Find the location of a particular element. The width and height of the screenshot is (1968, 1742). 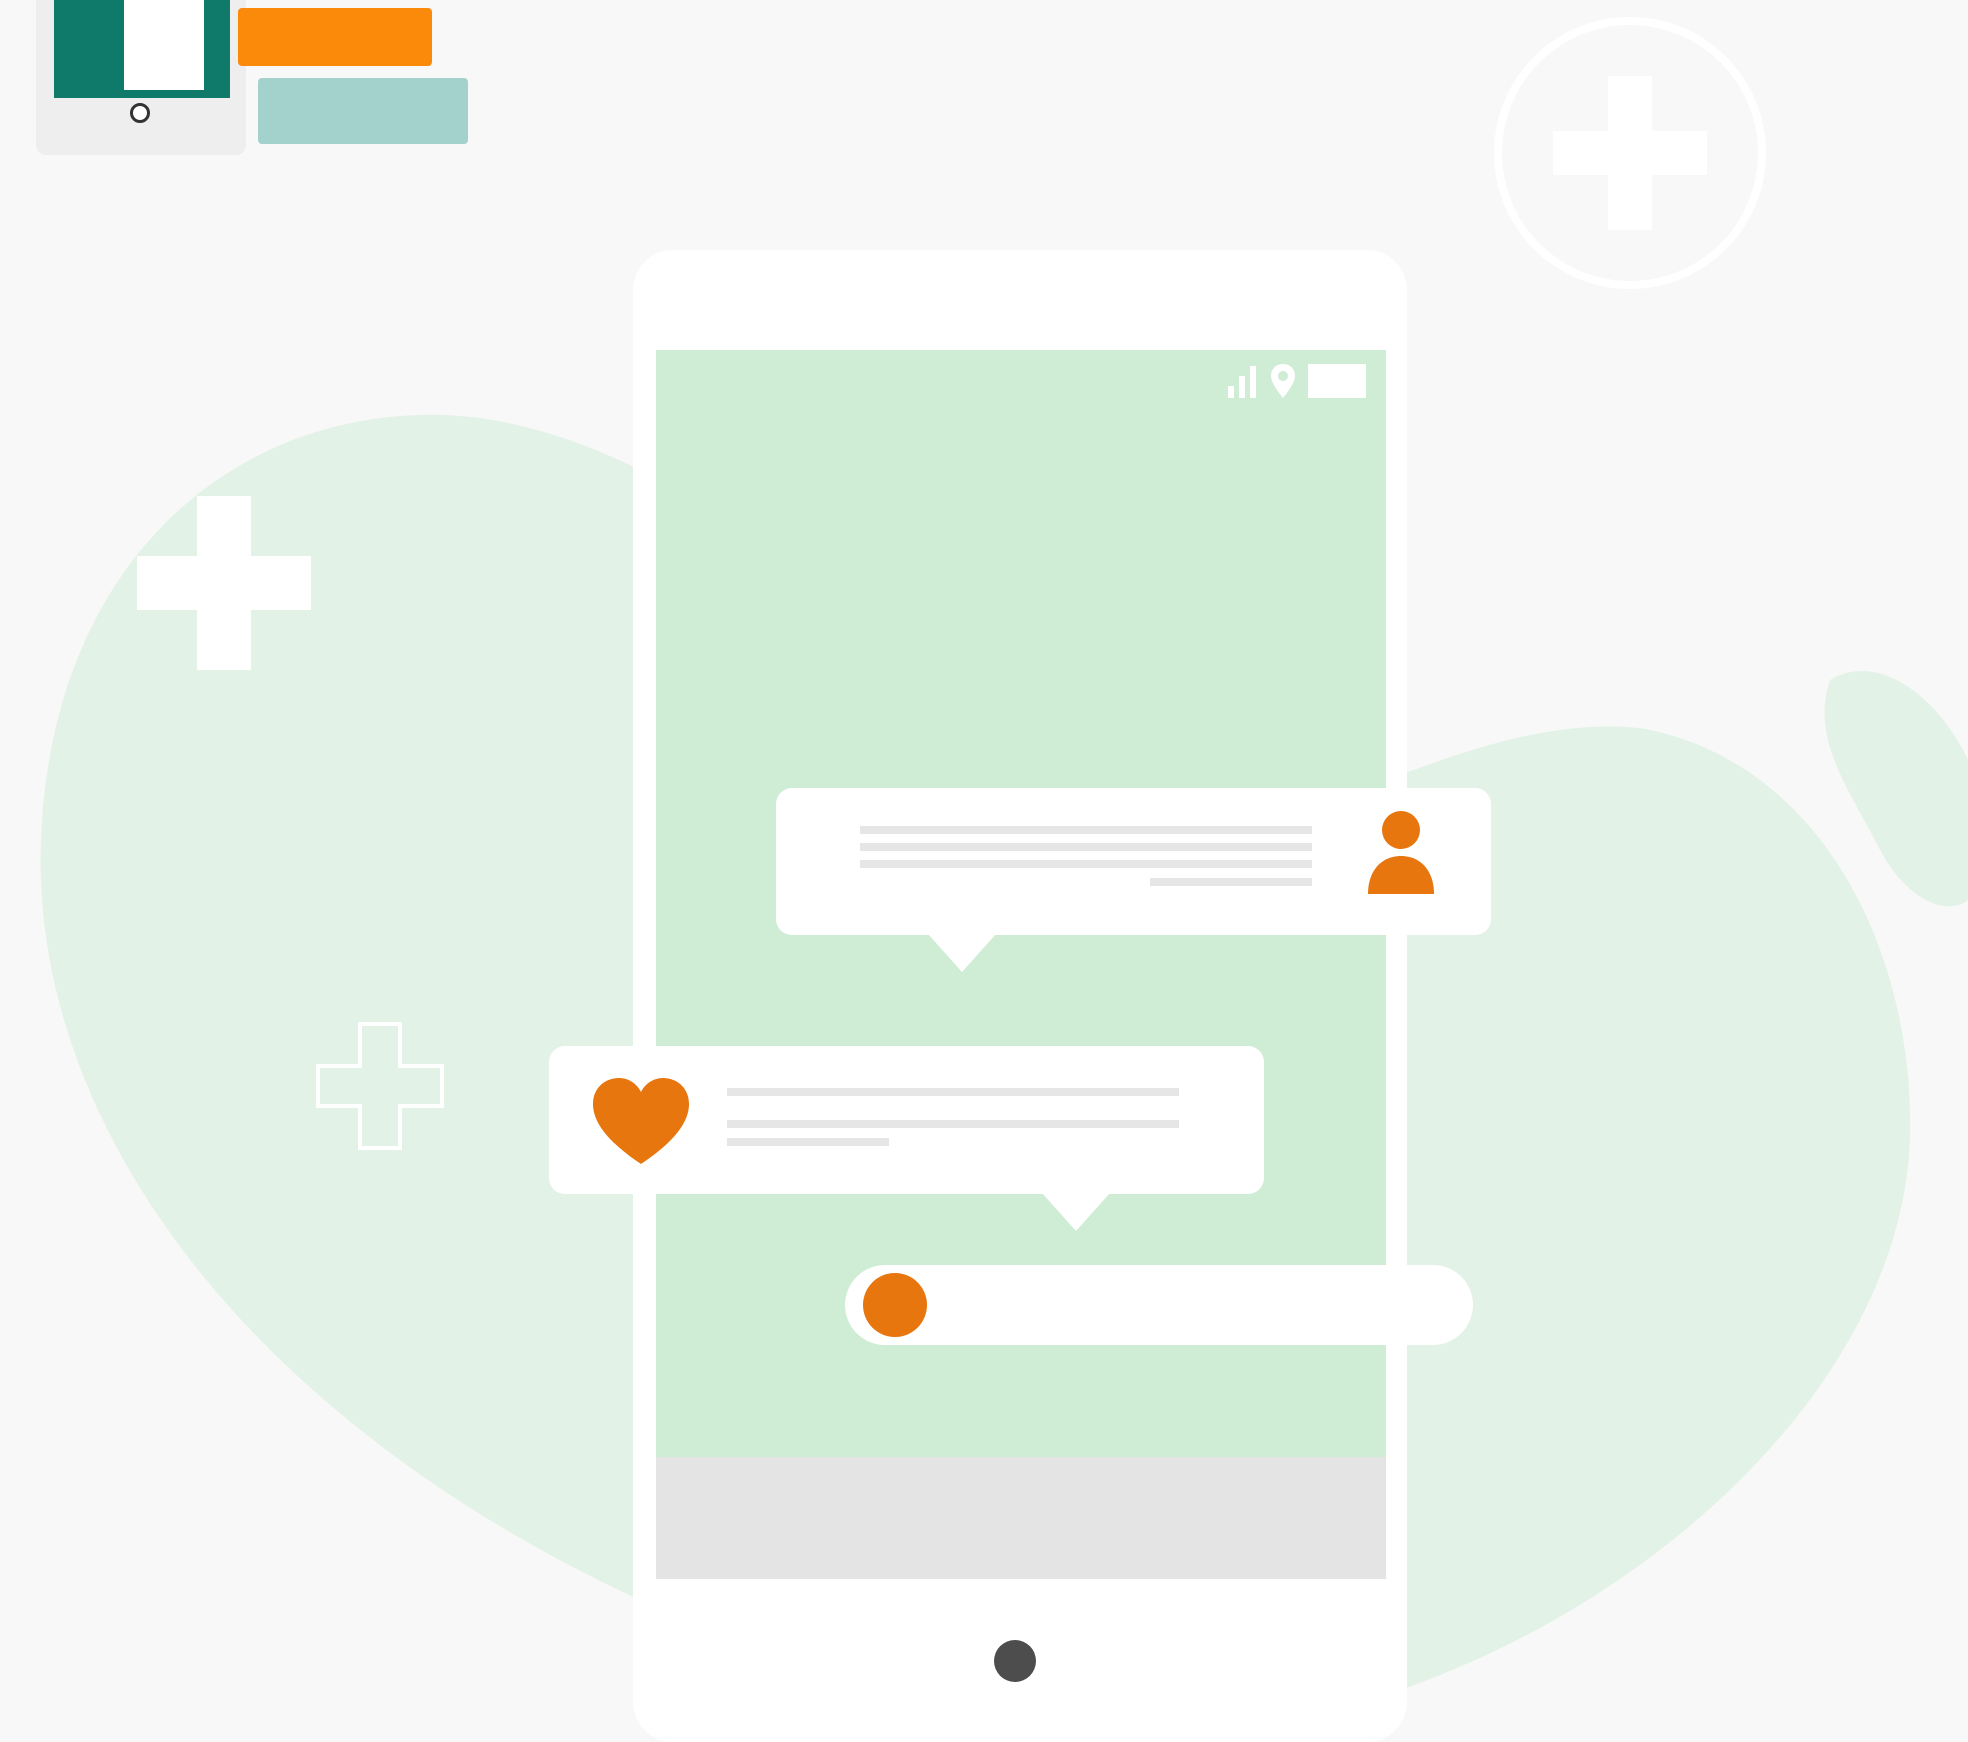

document-icon is located at coordinates (164, 45).